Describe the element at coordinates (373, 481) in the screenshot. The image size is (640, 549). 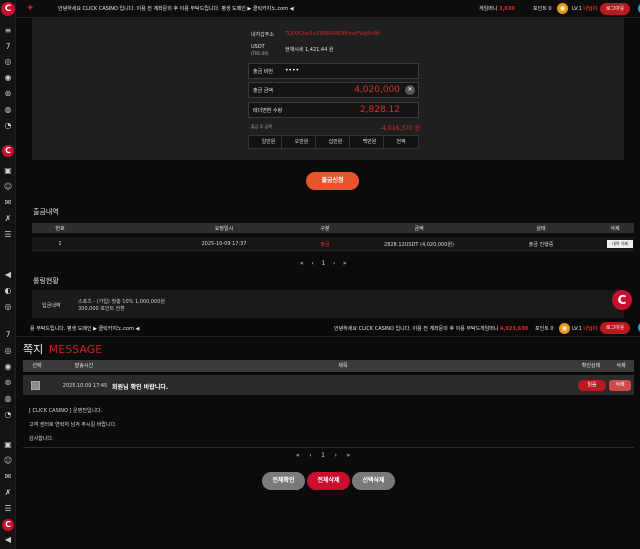
I see `delete-selected-button: 선택삭제` at that location.